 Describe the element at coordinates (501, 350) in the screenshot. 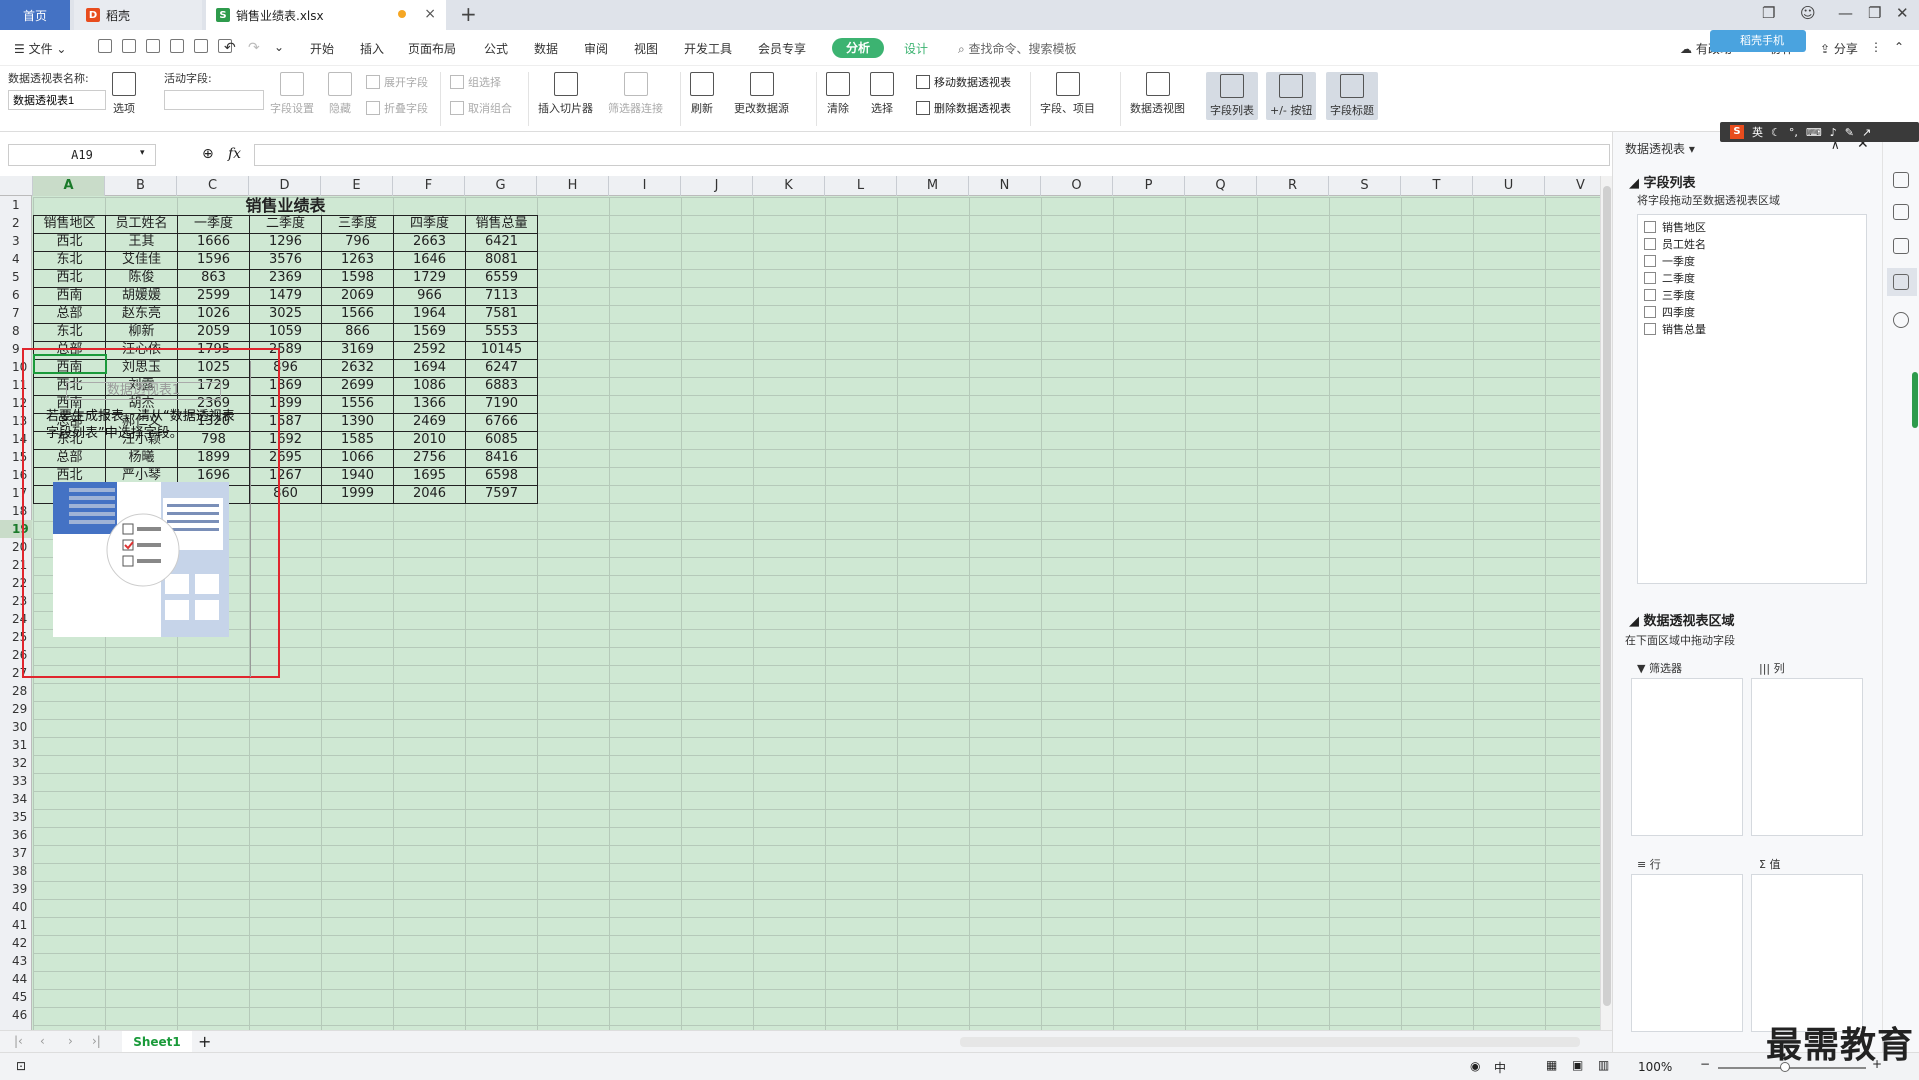

I see `table-cell: 10145` at that location.